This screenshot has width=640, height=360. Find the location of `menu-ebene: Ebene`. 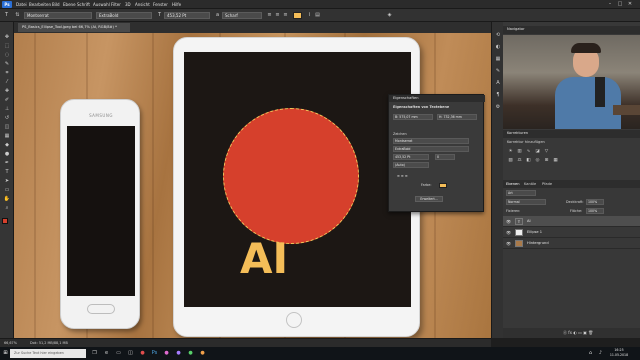

menu-ebene: Ebene is located at coordinates (69, 4).